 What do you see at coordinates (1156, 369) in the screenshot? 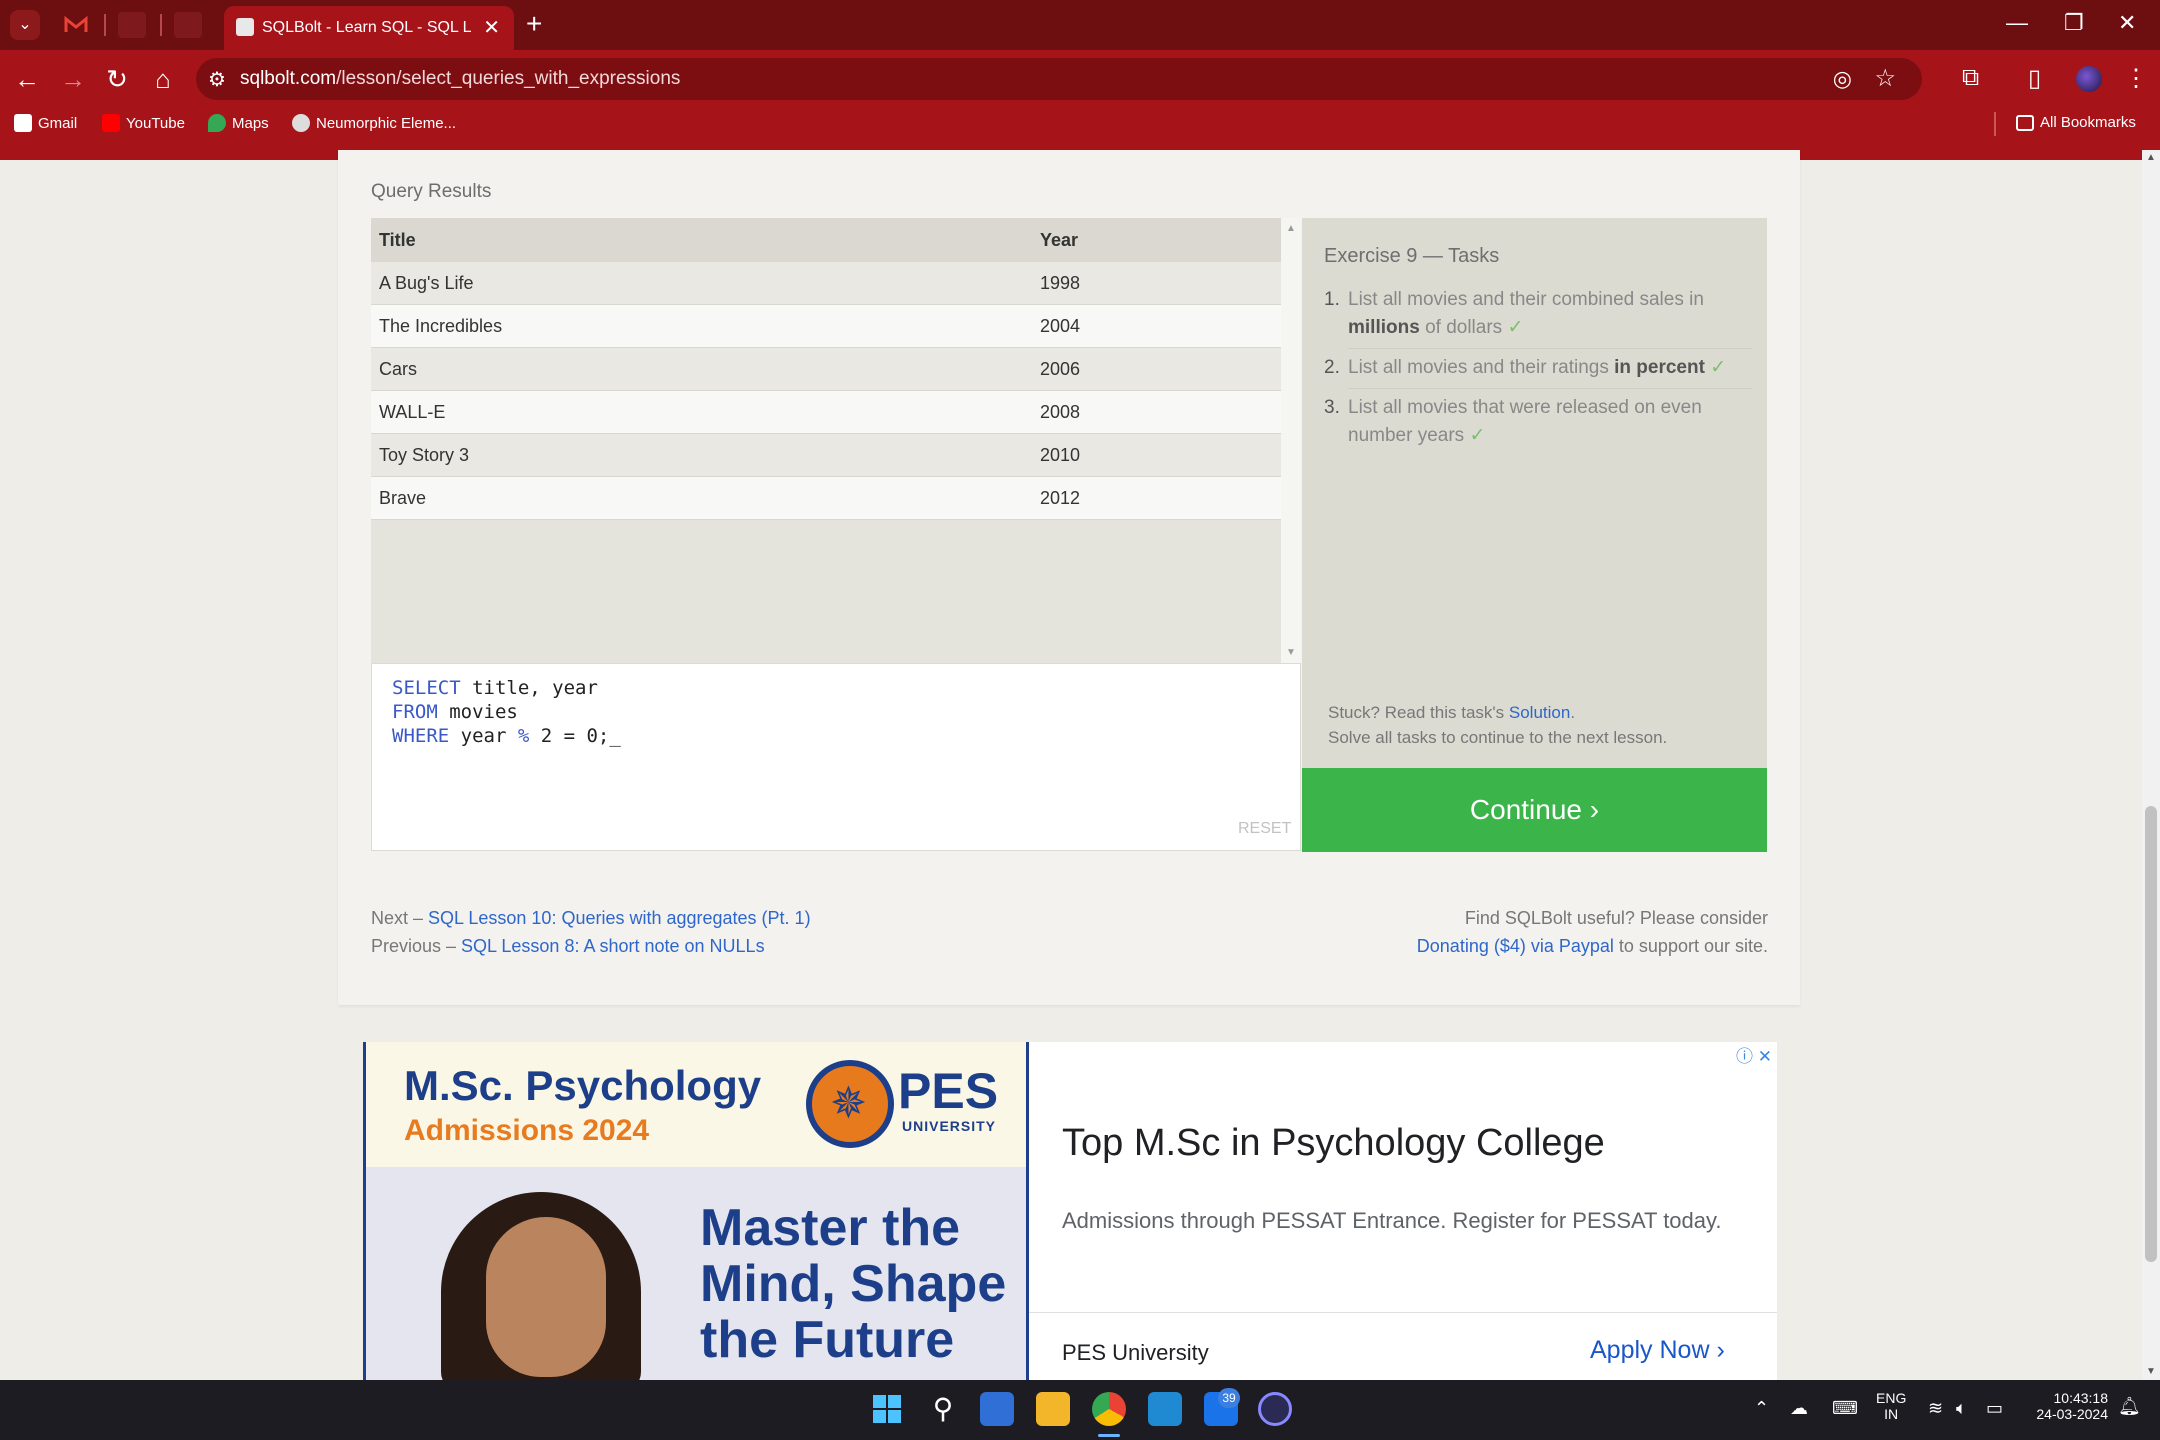
I see `cell-year: 2006` at bounding box center [1156, 369].